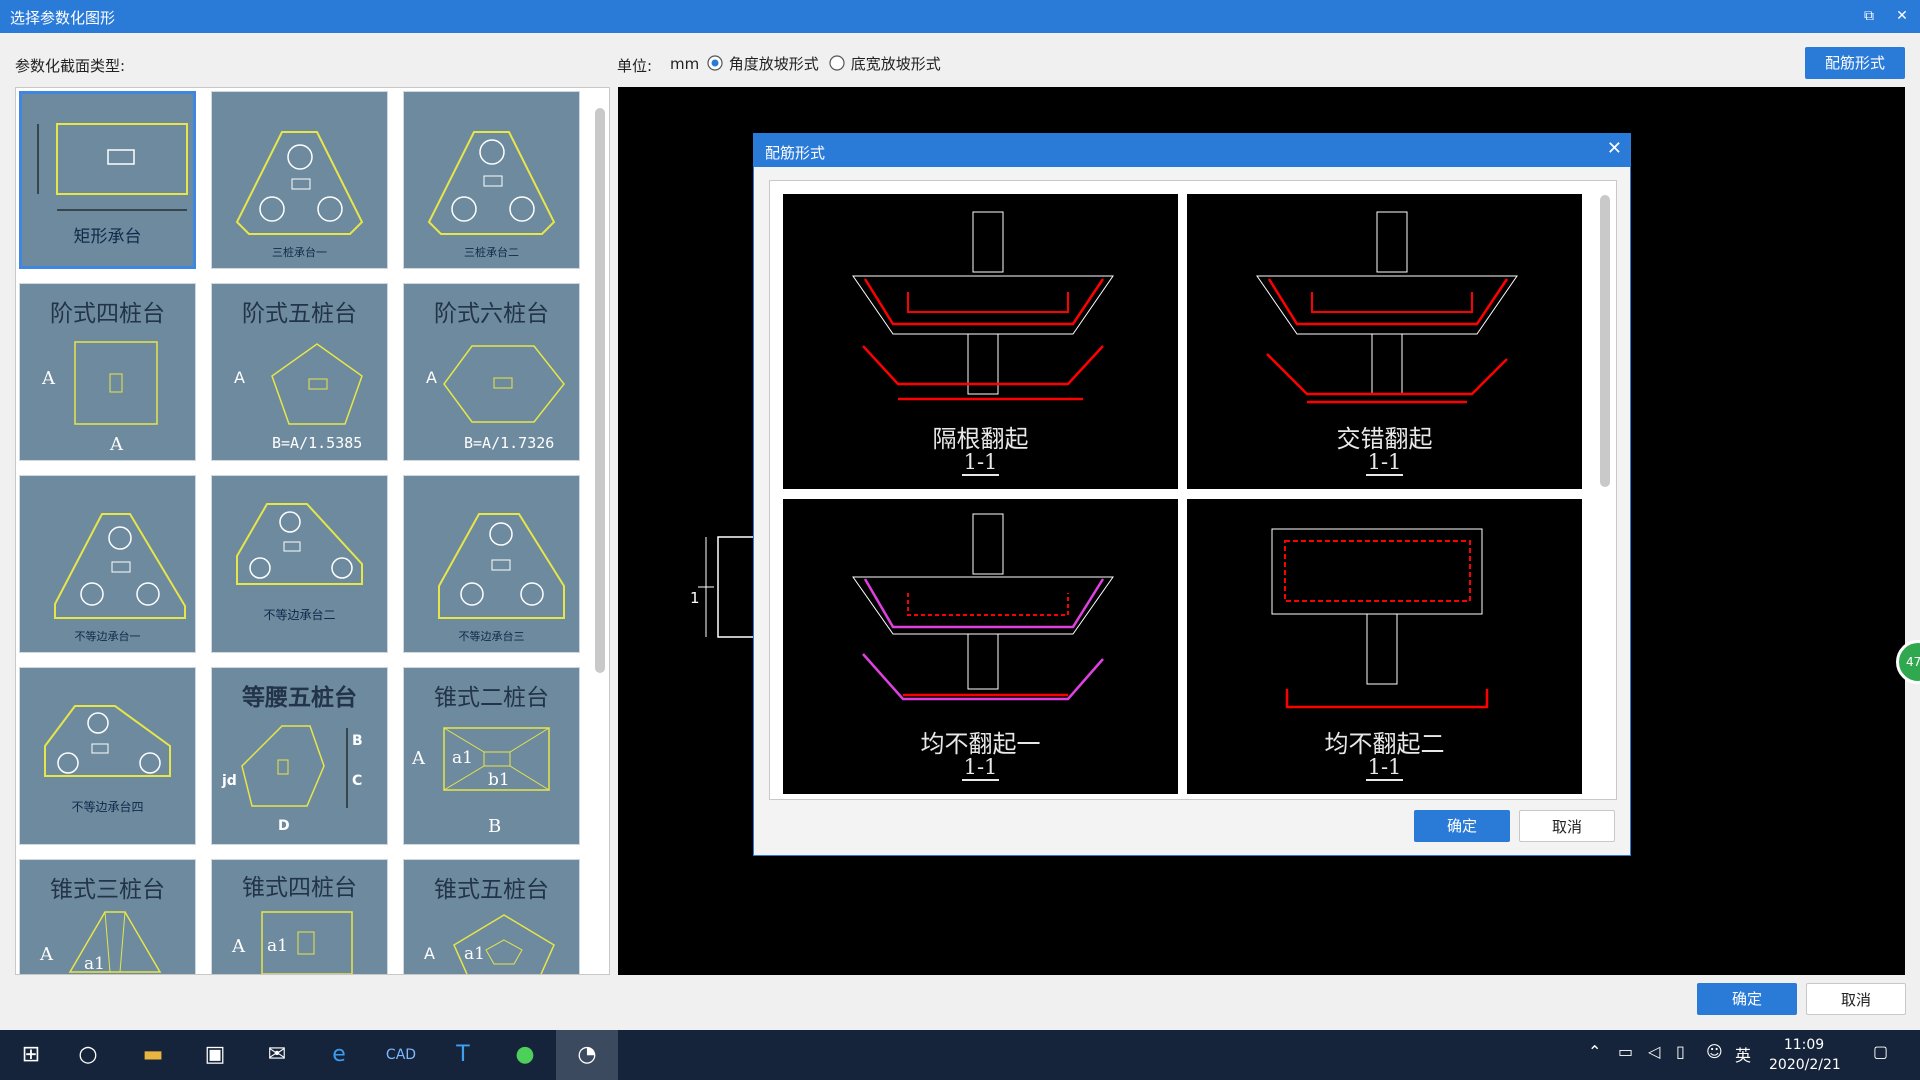 The height and width of the screenshot is (1080, 1920). What do you see at coordinates (307, 942) in the screenshot?
I see `cone-four-icon` at bounding box center [307, 942].